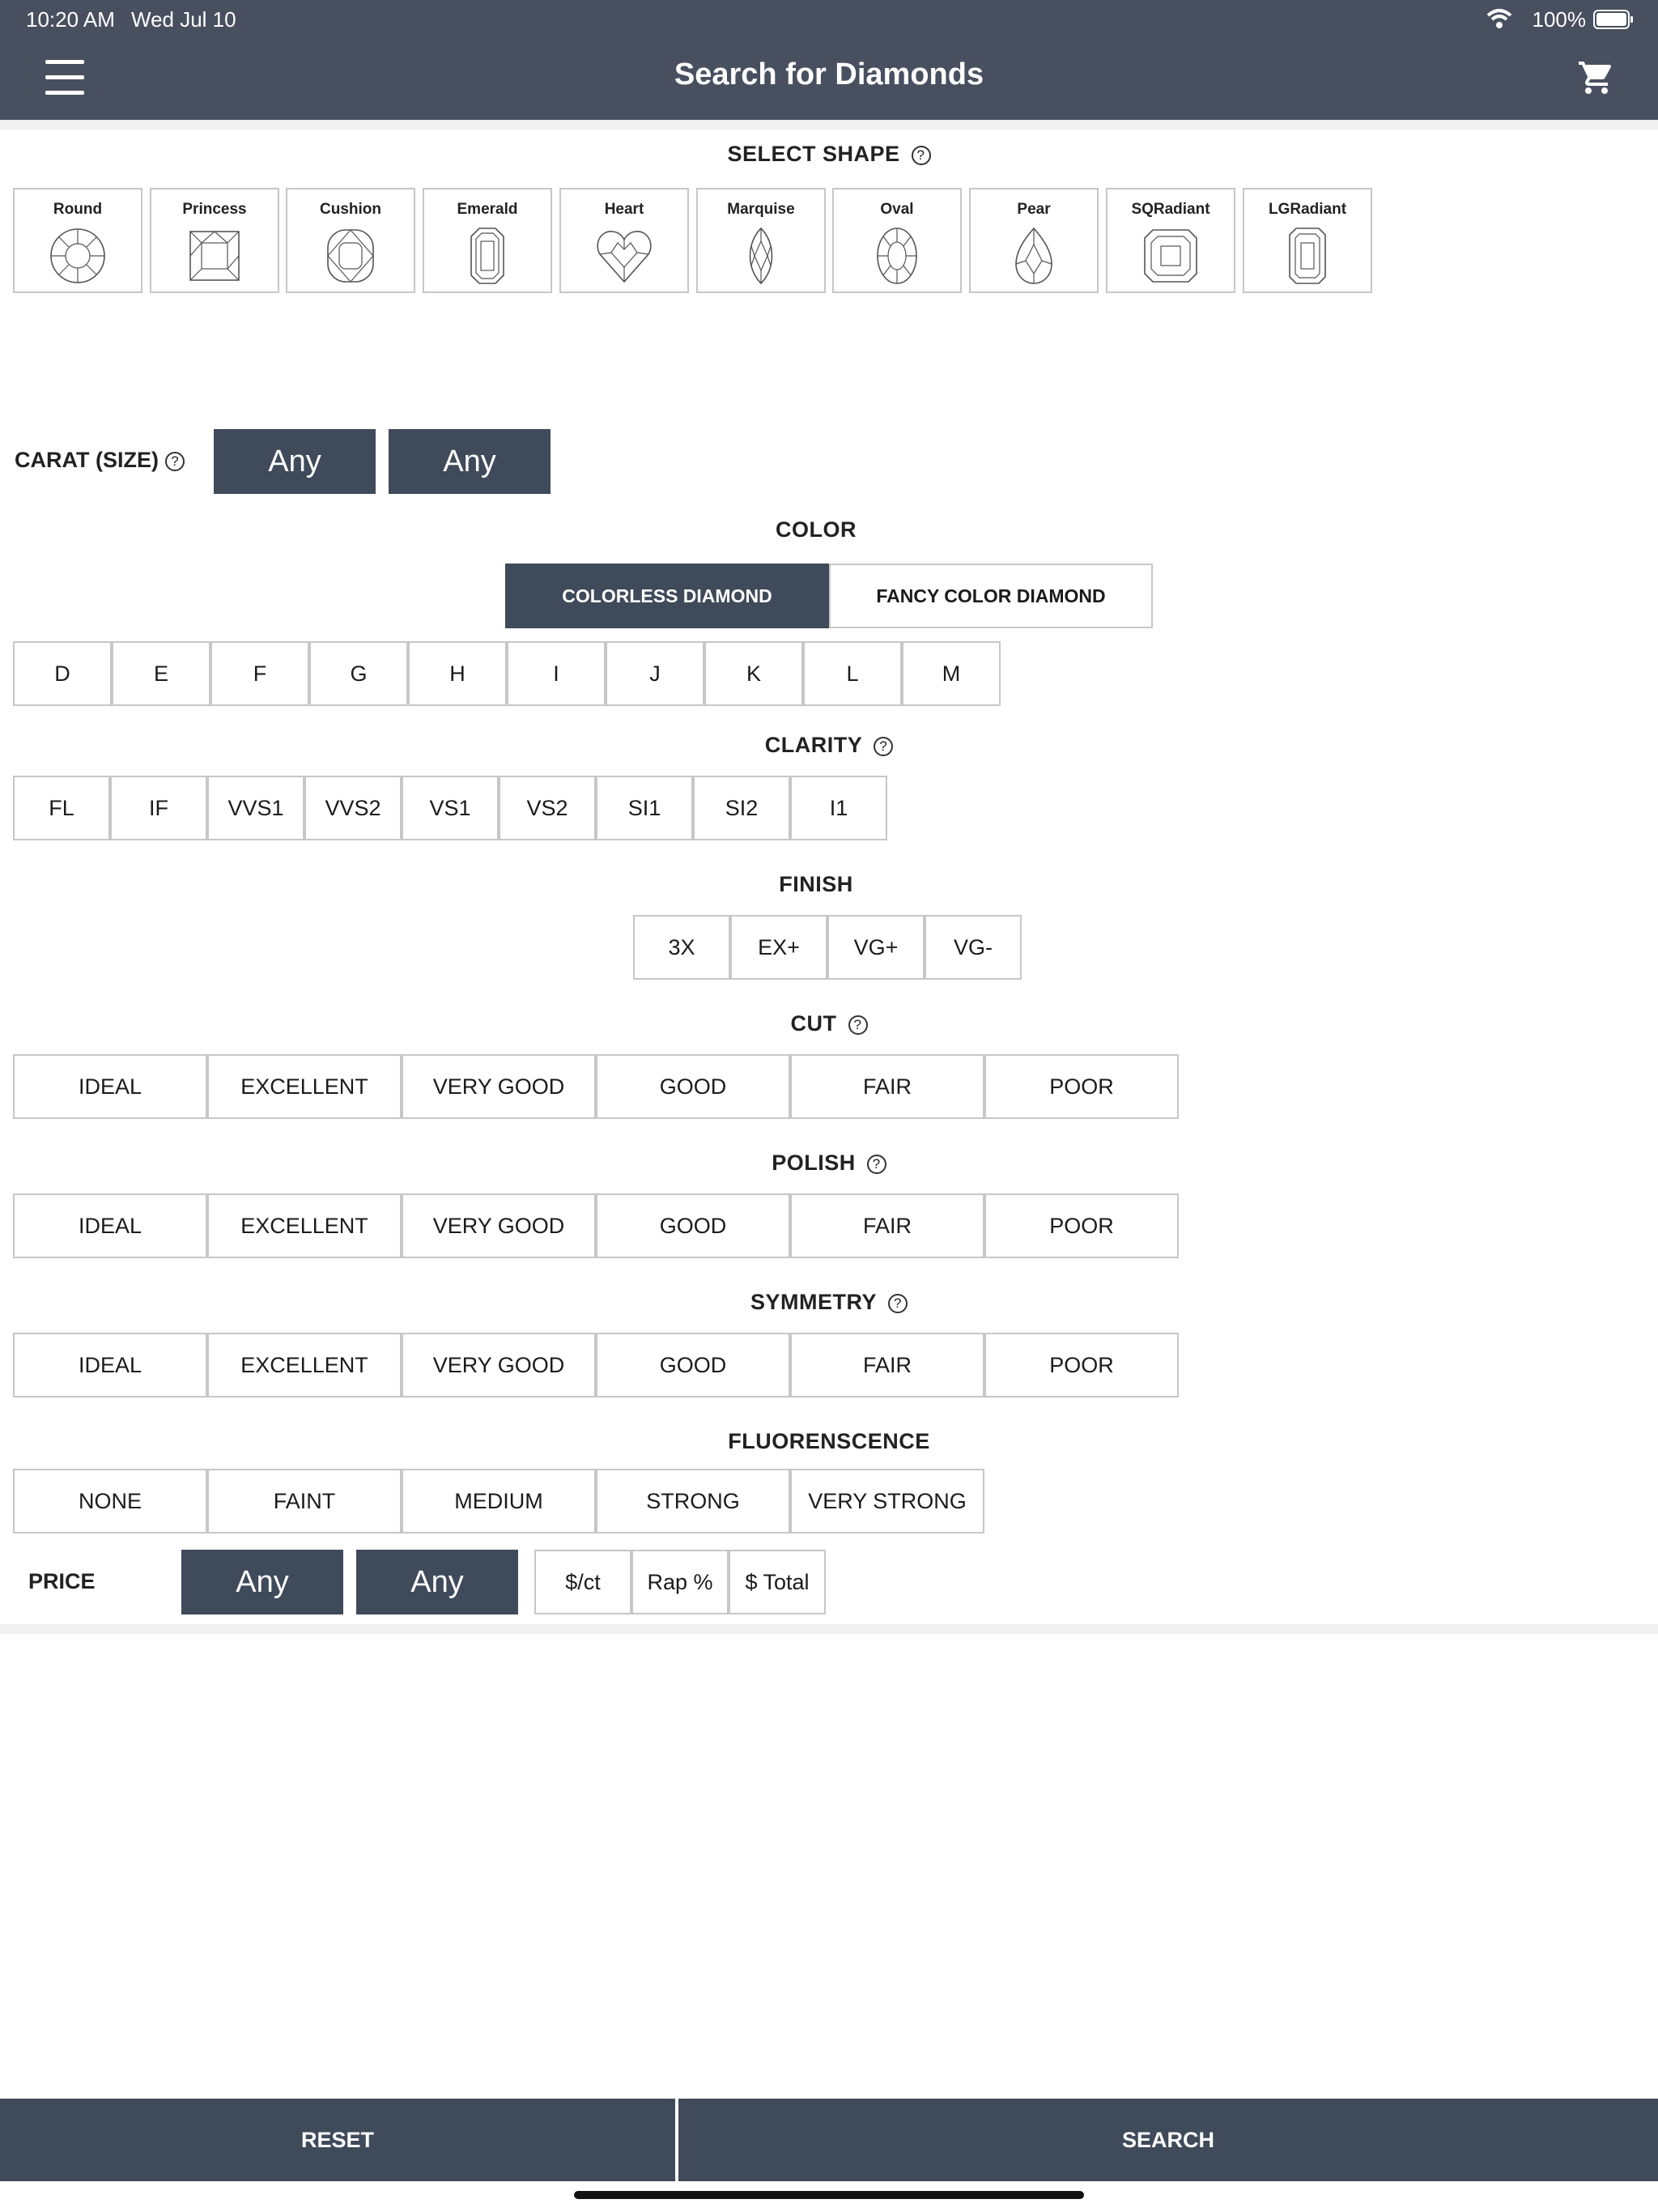 Image resolution: width=1658 pixels, height=2212 pixels. What do you see at coordinates (829, 1441) in the screenshot?
I see `fluorescence-heading: FLUORENSCENCE` at bounding box center [829, 1441].